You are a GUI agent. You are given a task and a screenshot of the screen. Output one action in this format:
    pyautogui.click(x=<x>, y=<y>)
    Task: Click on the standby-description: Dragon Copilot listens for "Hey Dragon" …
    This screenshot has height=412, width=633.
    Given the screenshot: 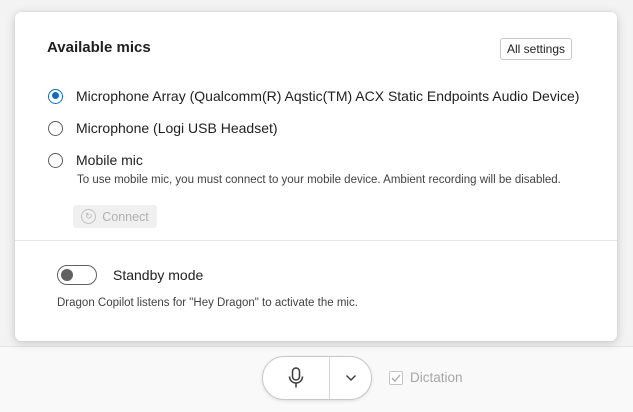 What is the action you would take?
    pyautogui.click(x=207, y=303)
    